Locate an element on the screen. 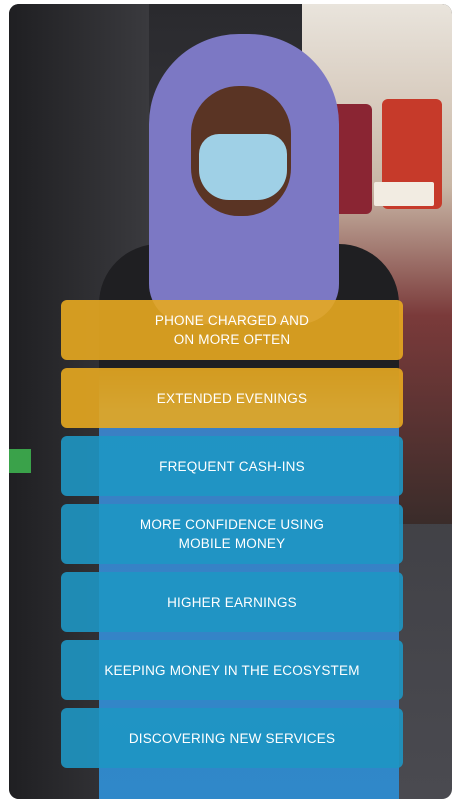 The image size is (452, 803). benefit-label: FREQUENT CASH-INS is located at coordinates (232, 466).